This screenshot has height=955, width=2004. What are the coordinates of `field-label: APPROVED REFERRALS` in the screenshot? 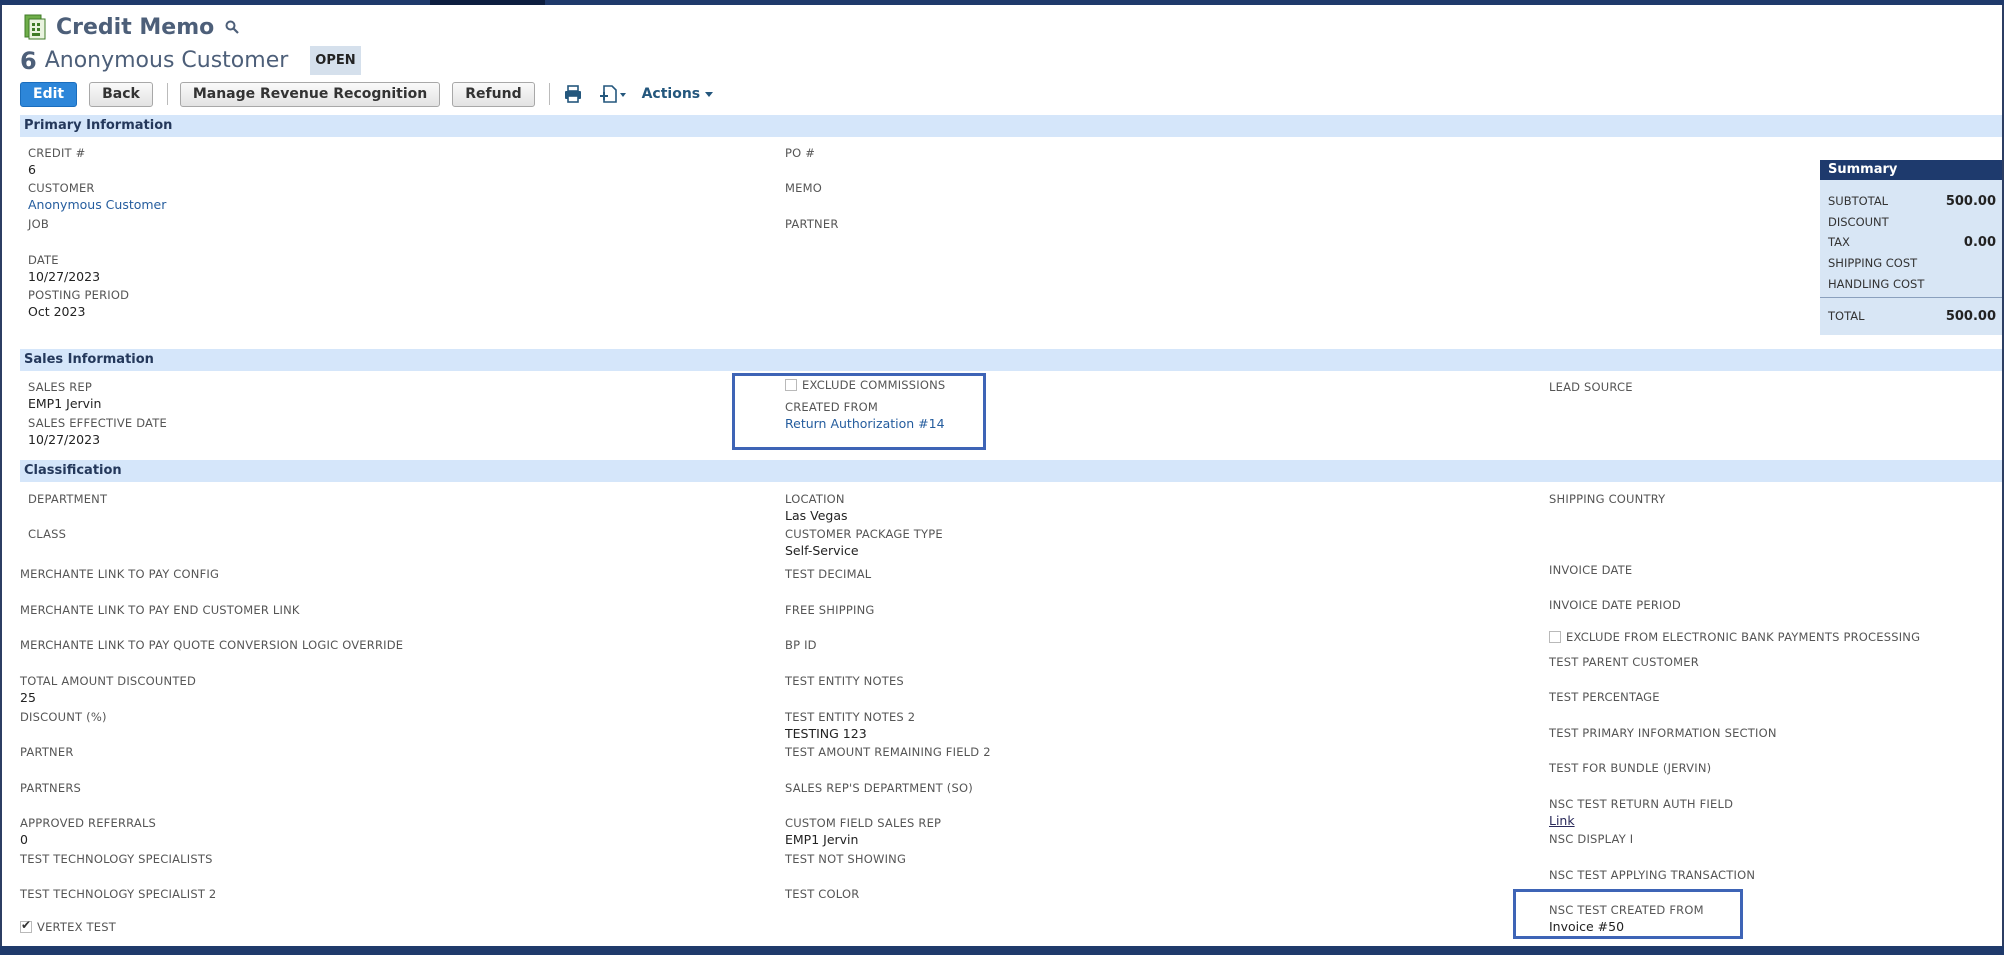 It's located at (88, 823).